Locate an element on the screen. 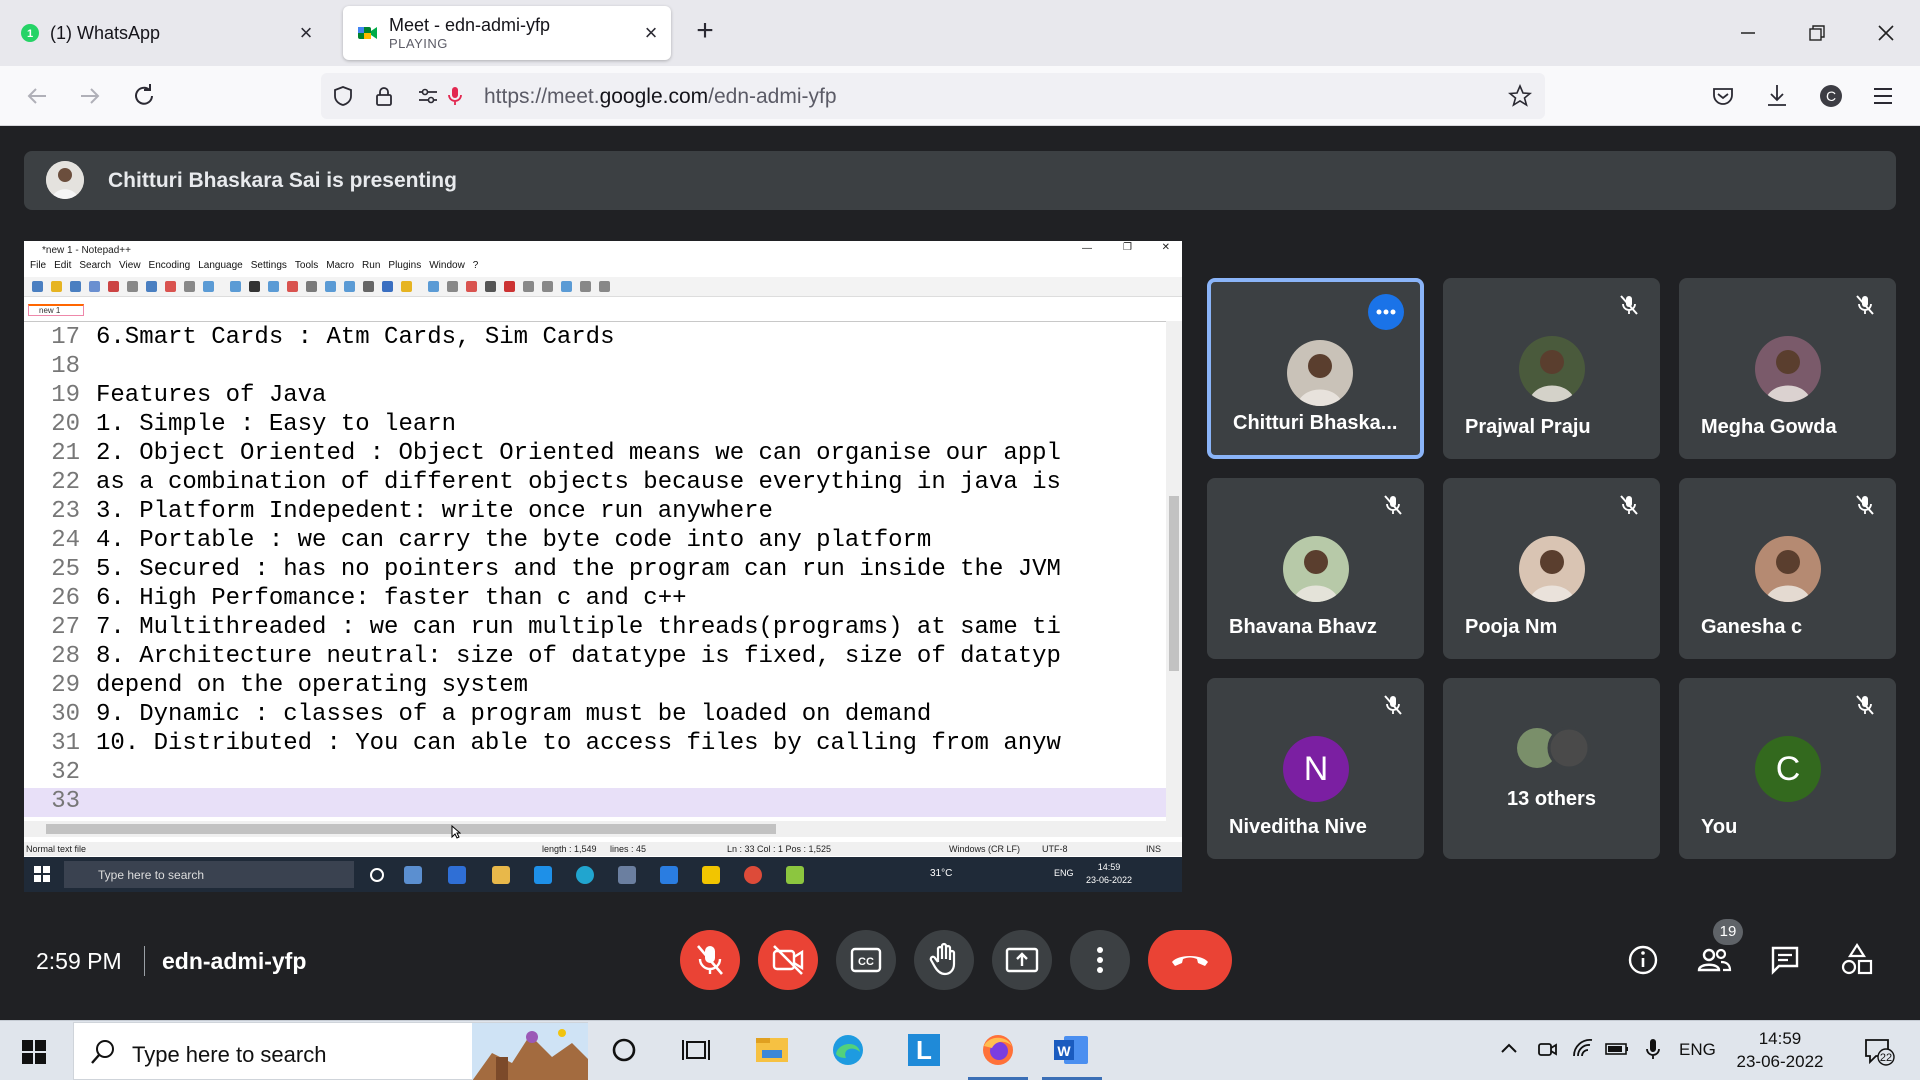 The image size is (1920, 1080). present-screen-button is located at coordinates (1022, 960).